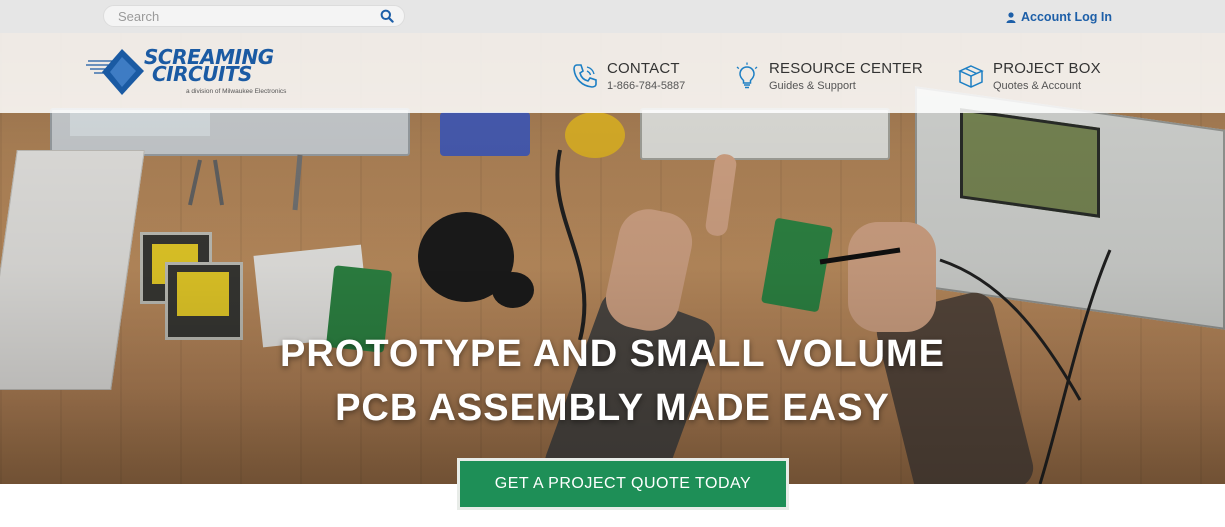  What do you see at coordinates (812, 86) in the screenshot?
I see `nav-resource-sub: Guides & Support` at bounding box center [812, 86].